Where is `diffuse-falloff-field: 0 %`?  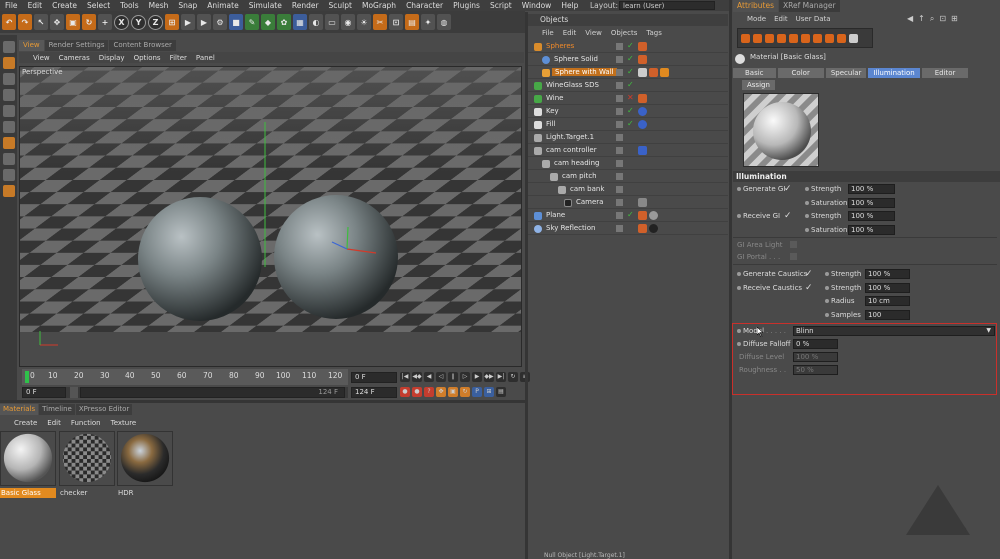
diffuse-falloff-field: 0 % is located at coordinates (815, 344).